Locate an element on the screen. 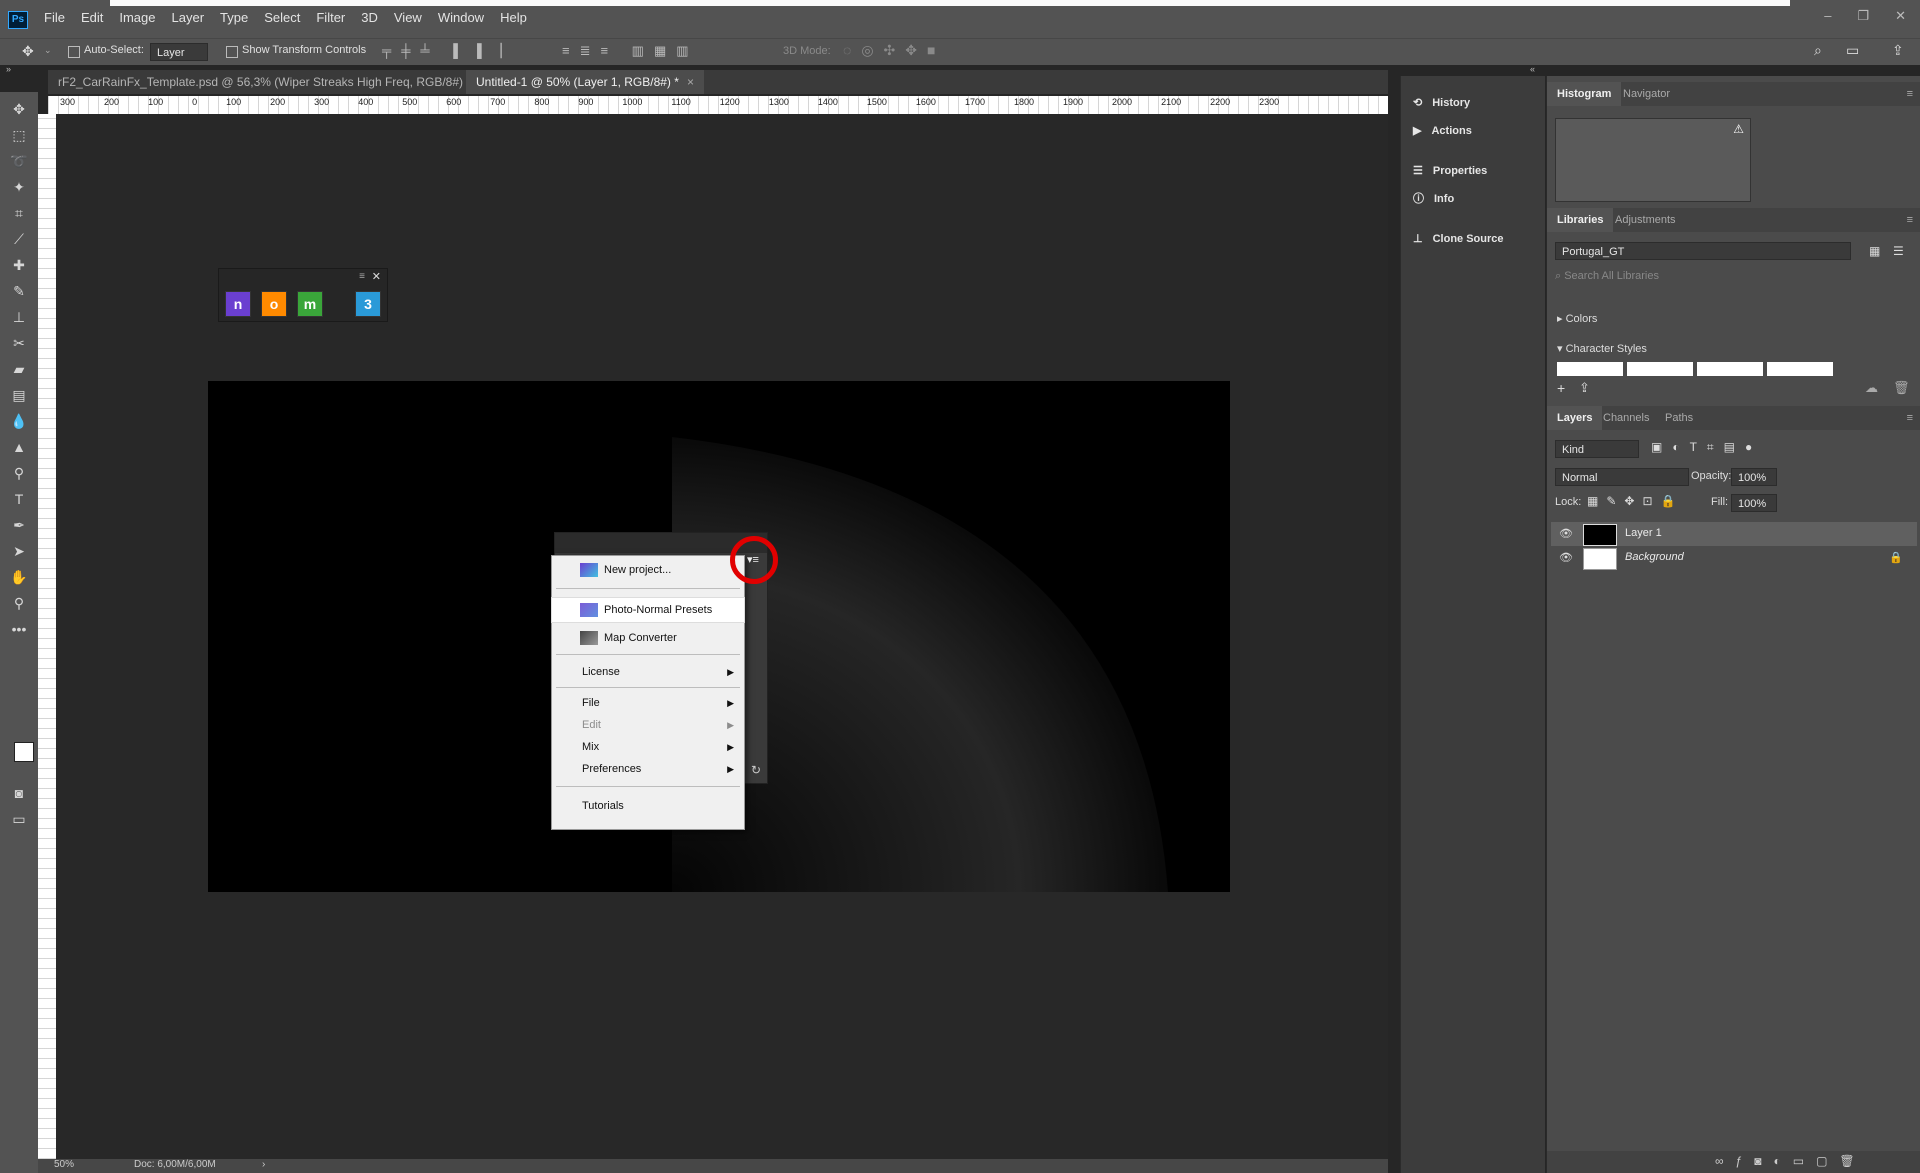 The height and width of the screenshot is (1173, 1920). chevron-down-icon: ⌄ is located at coordinates (48, 50).